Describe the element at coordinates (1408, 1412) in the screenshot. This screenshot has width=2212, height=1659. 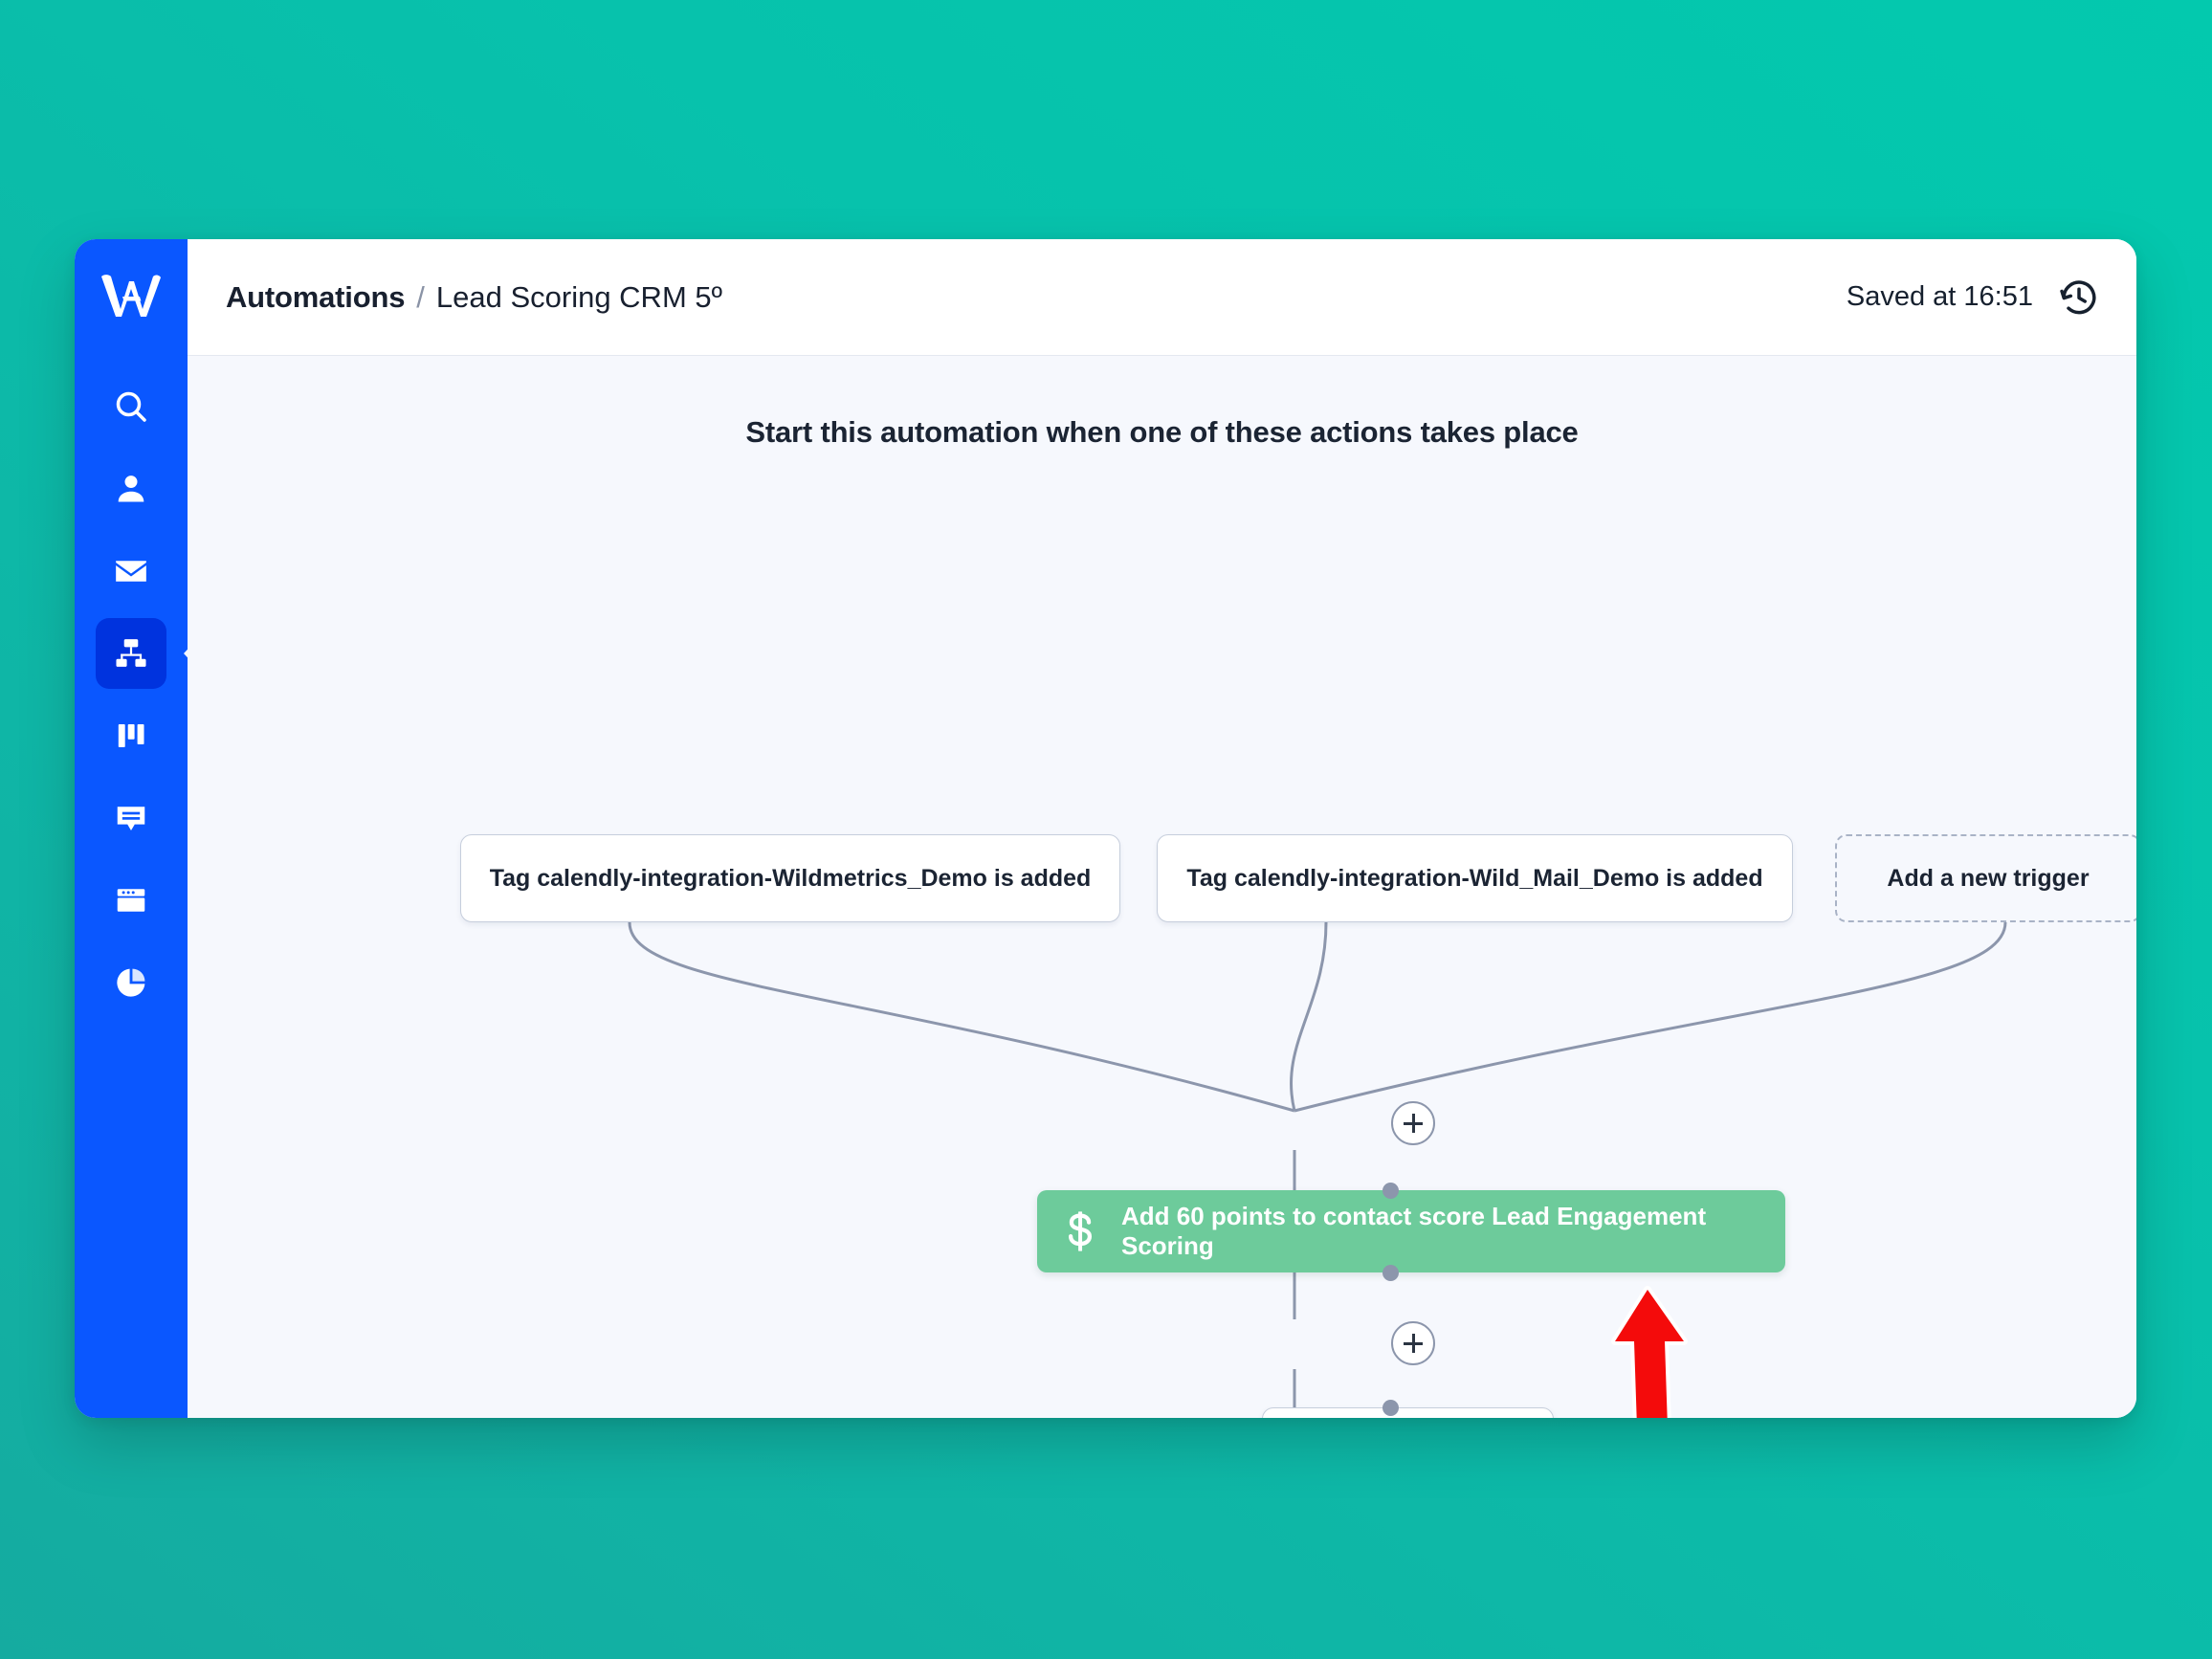
I see `wait-node: Wait for 1 day` at that location.